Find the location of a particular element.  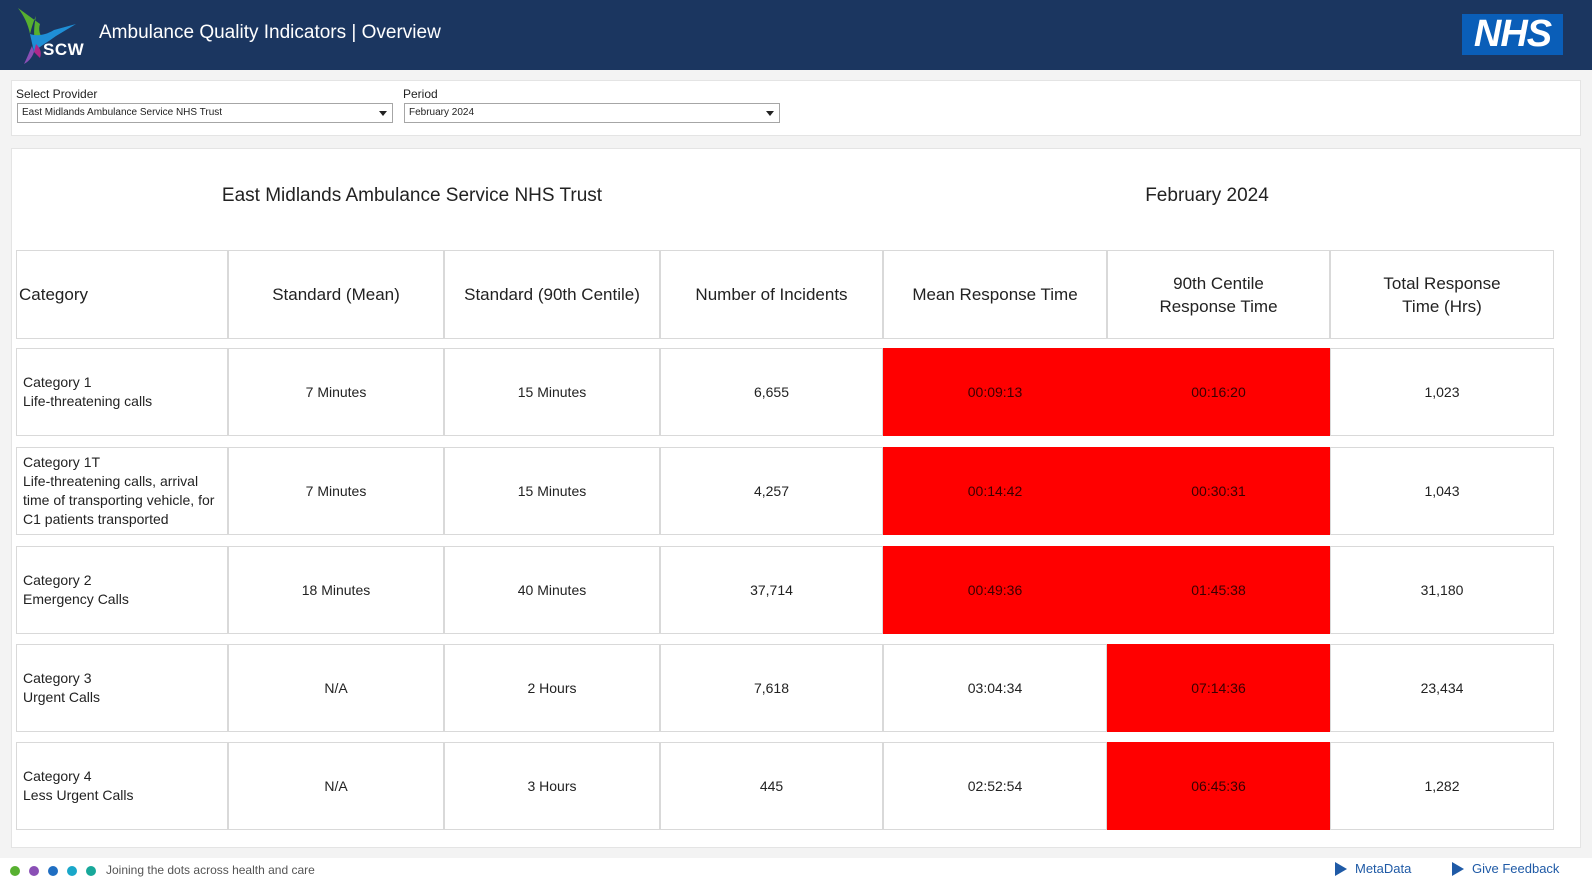

table-cell-standard-90th: 2 Hours is located at coordinates (552, 688).